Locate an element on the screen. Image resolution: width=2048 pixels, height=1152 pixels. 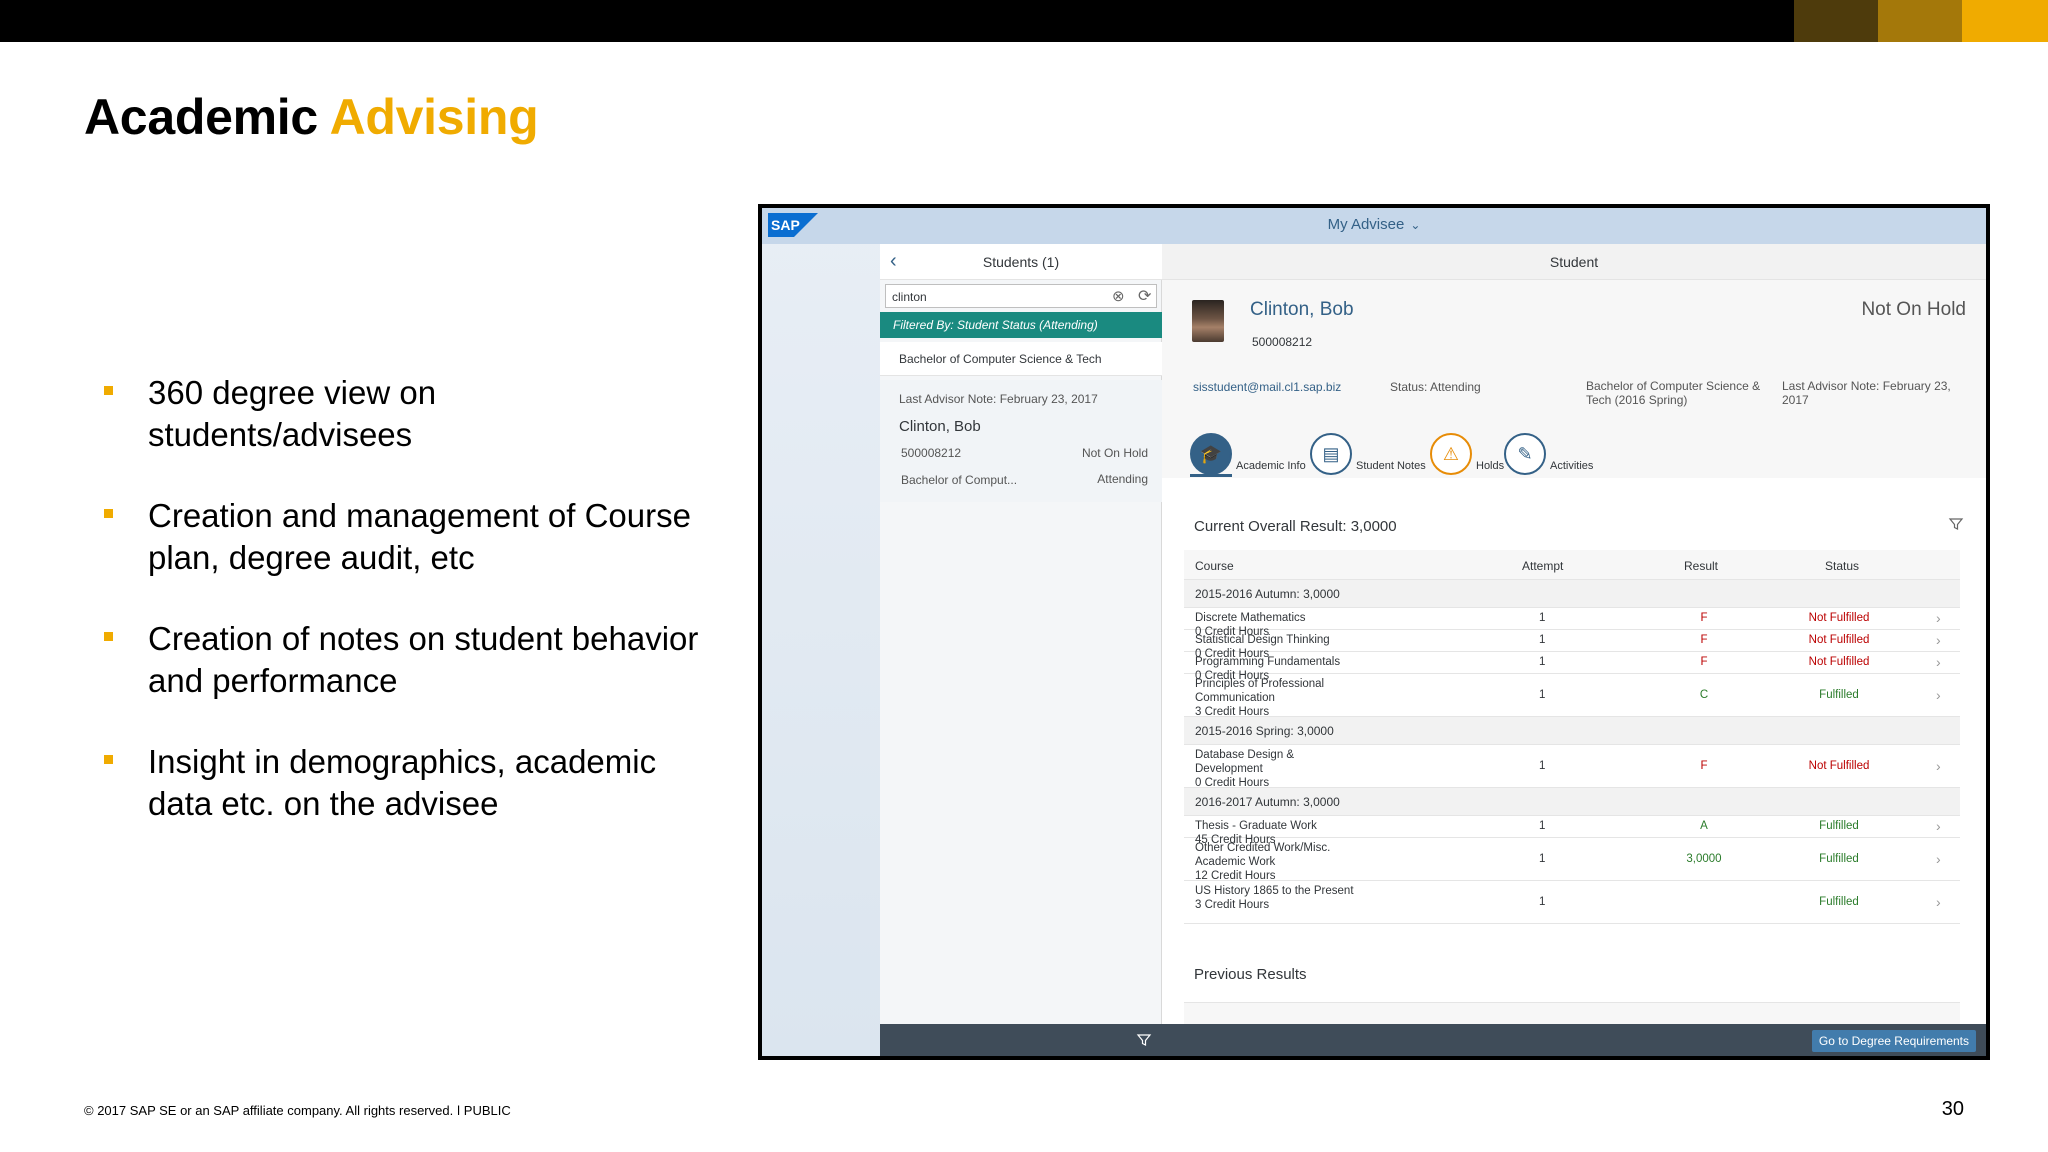
band-swatch-dark is located at coordinates (1836, 21).